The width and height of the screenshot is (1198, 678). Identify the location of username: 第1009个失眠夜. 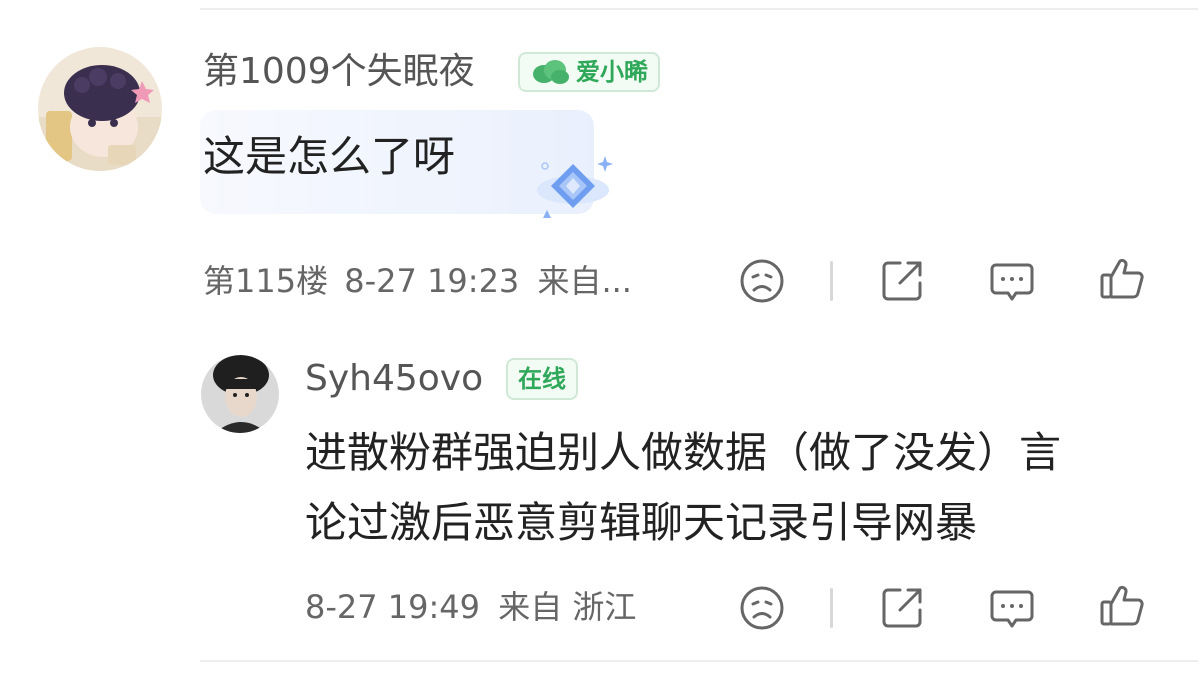
(339, 72).